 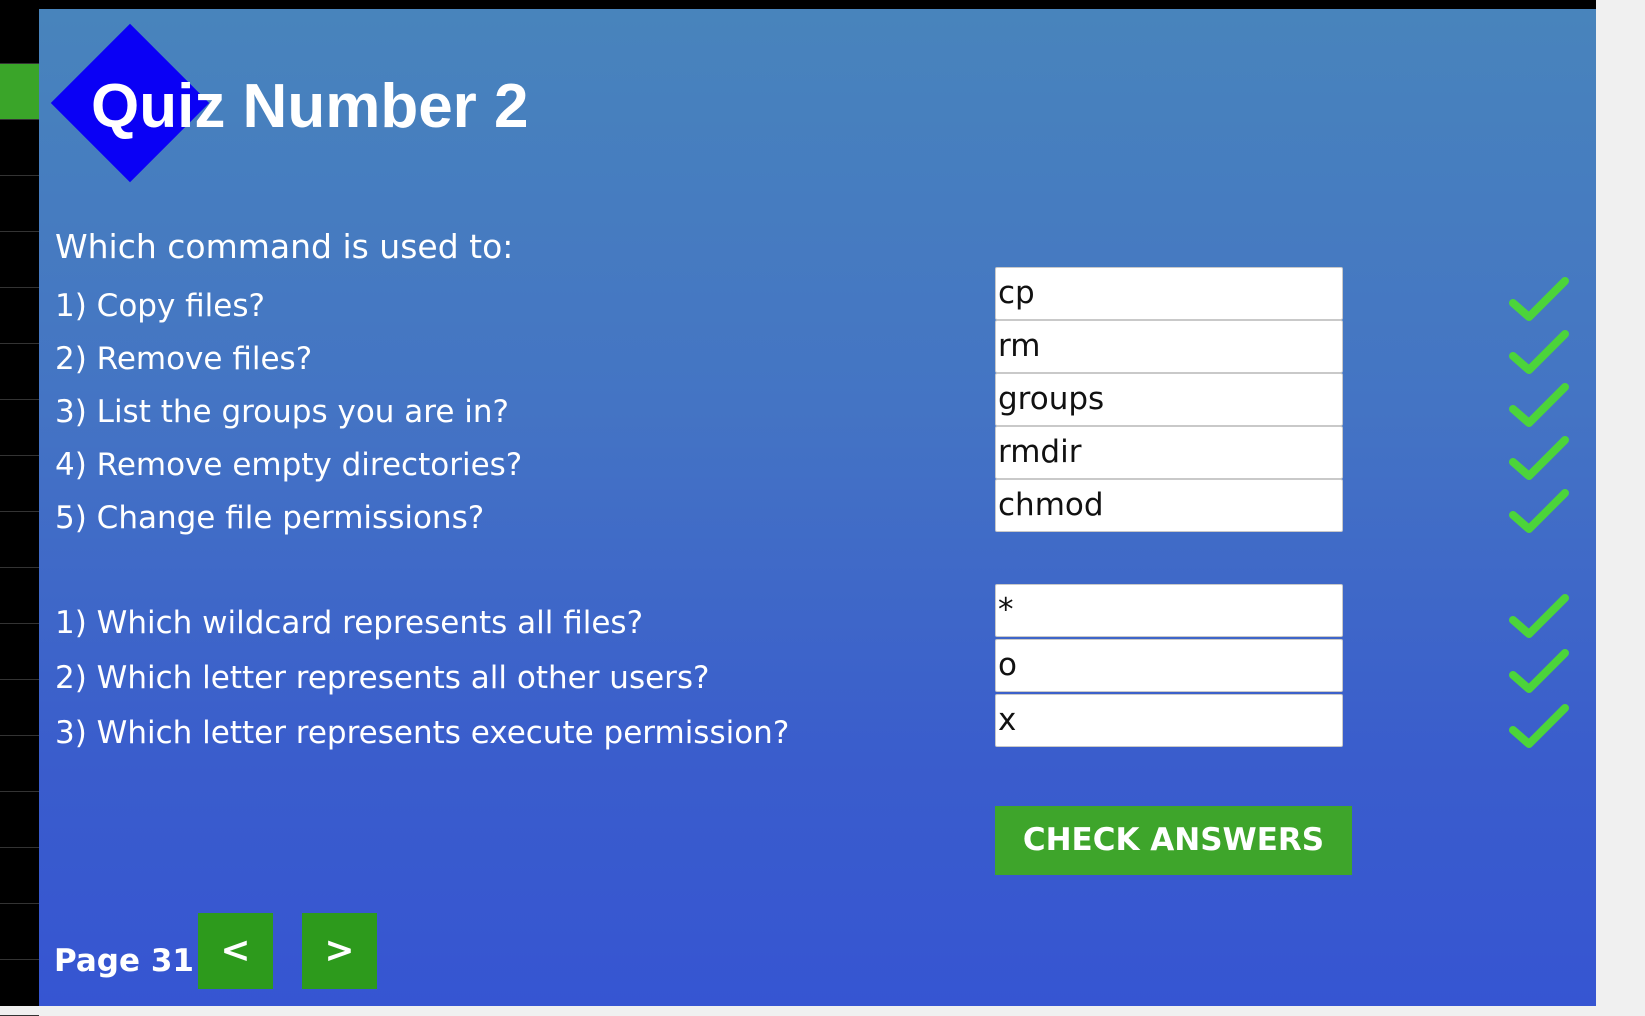 What do you see at coordinates (124, 961) in the screenshot?
I see `page-number: Page 31` at bounding box center [124, 961].